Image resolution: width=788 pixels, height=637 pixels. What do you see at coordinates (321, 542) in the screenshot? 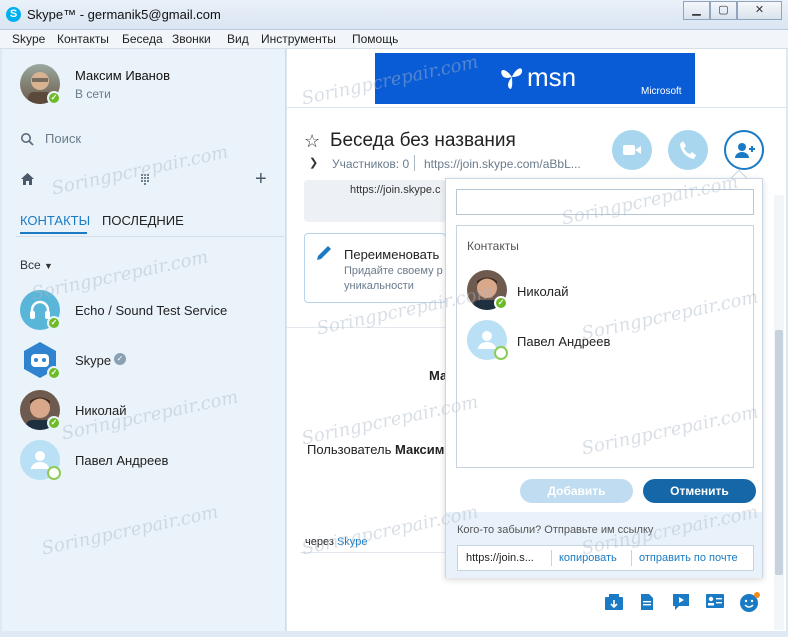
I see `via-prefix: через` at bounding box center [321, 542].